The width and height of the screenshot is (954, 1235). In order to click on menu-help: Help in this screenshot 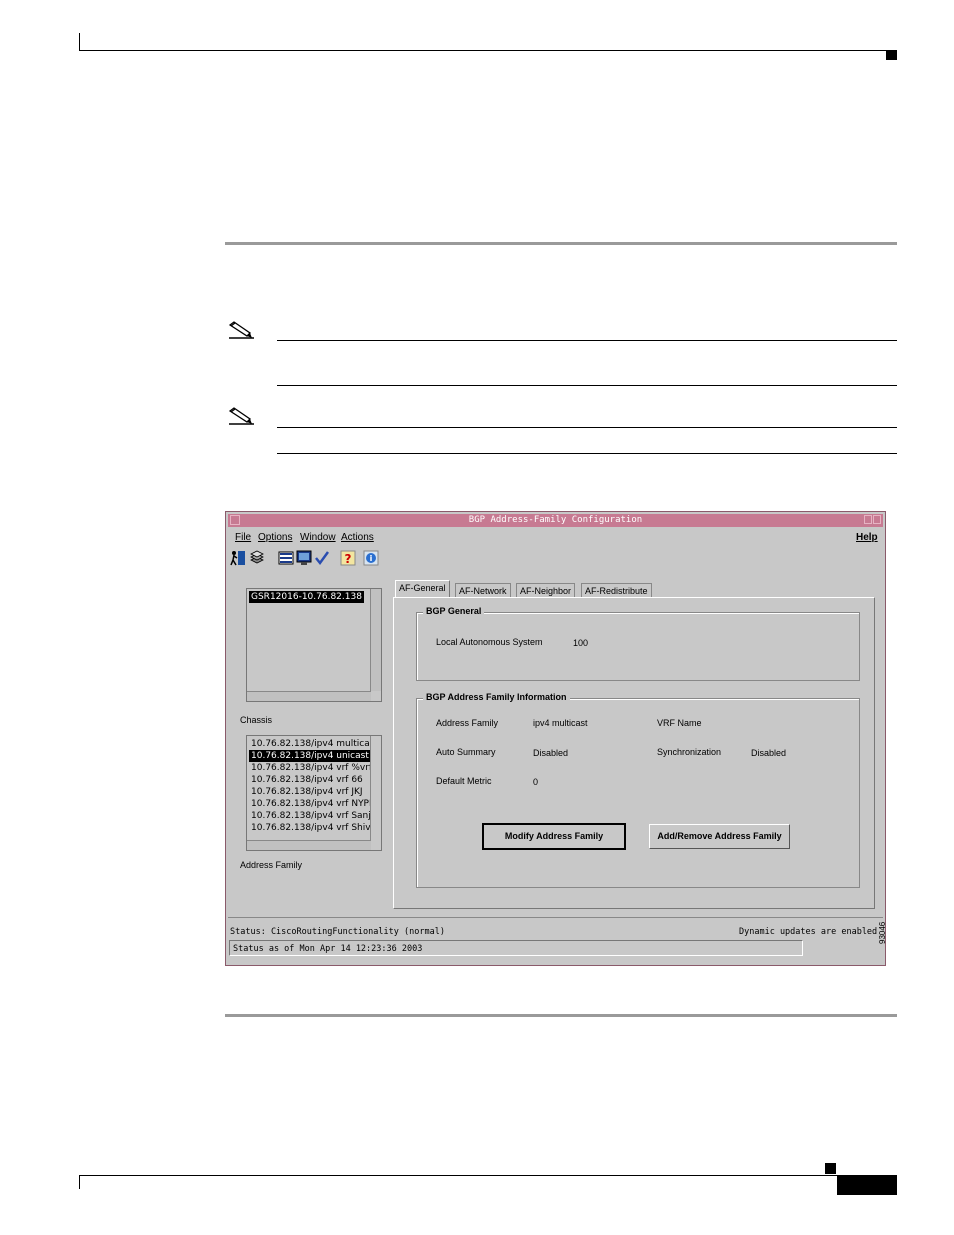, I will do `click(867, 537)`.